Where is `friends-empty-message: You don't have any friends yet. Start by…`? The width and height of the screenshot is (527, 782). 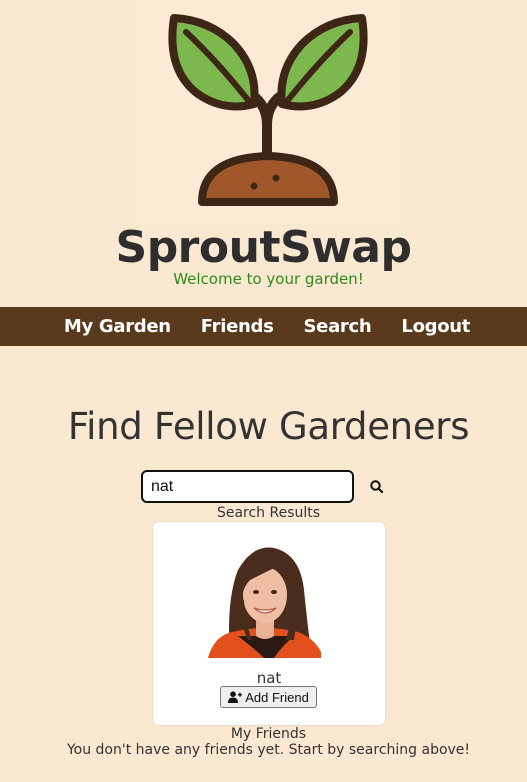
friends-empty-message: You don't have any friends yet. Start by… is located at coordinates (268, 750).